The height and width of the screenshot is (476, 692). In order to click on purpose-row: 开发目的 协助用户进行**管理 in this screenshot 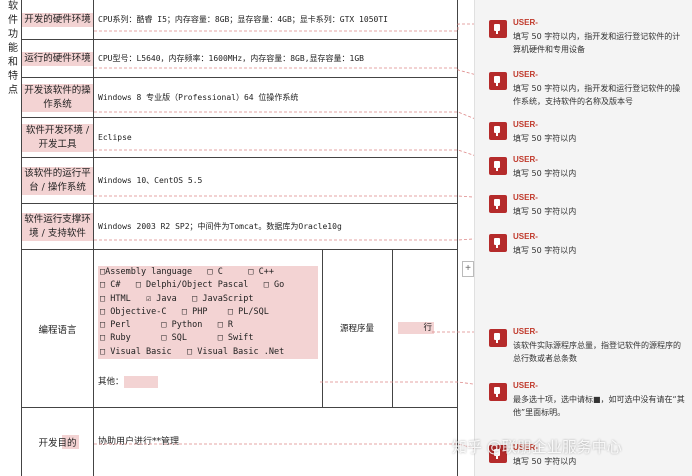, I will do `click(240, 442)`.